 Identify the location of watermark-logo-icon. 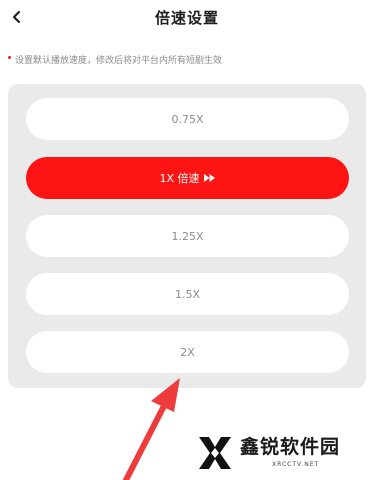
(215, 453).